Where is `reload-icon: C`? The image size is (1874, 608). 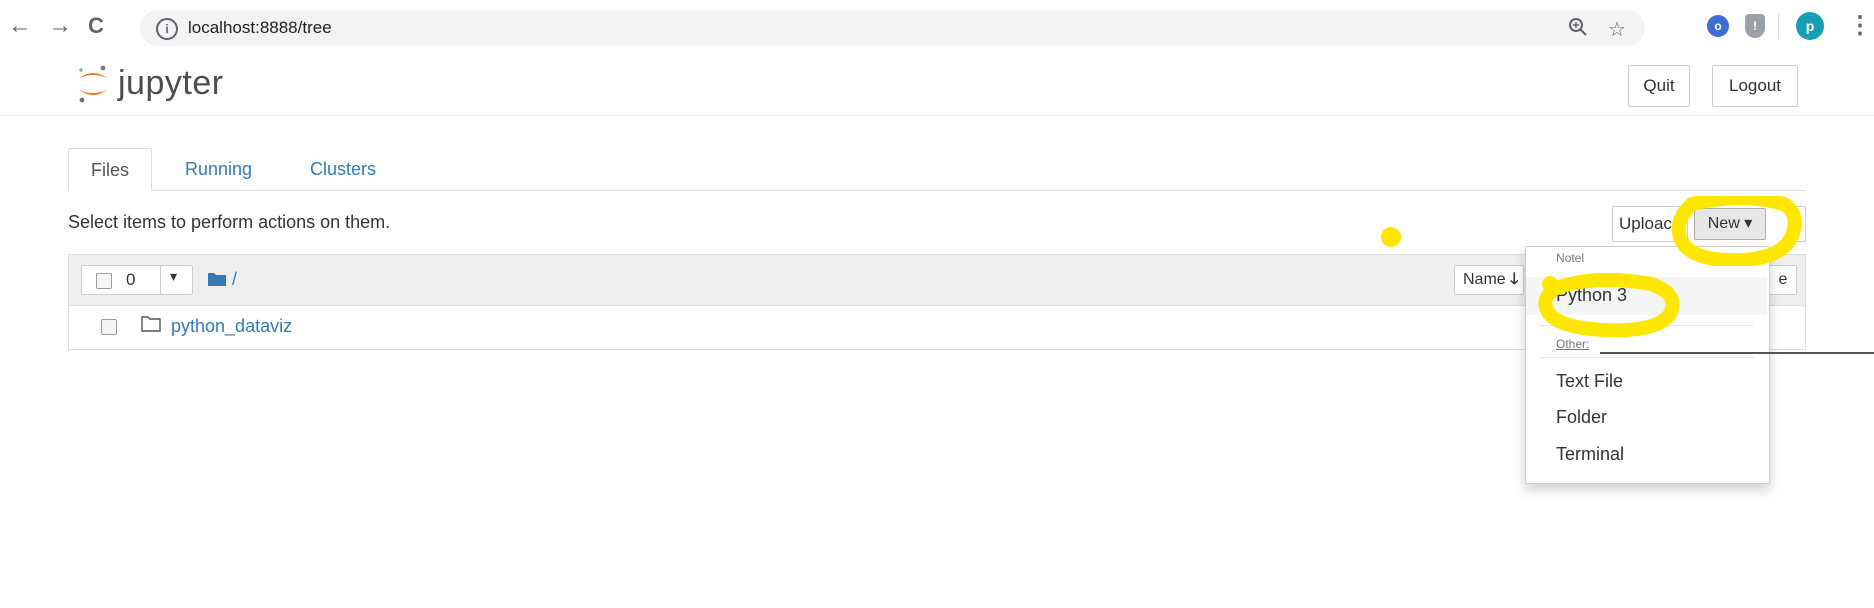 reload-icon: C is located at coordinates (96, 26).